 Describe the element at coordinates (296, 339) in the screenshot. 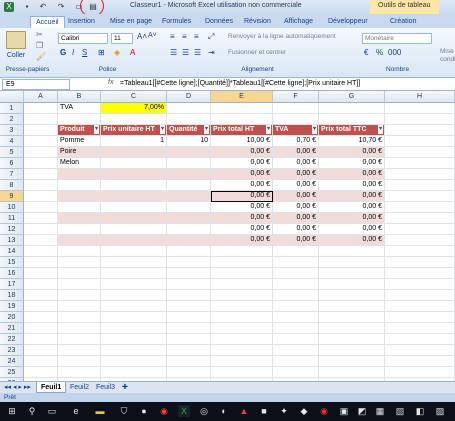

I see `cell-f22` at that location.